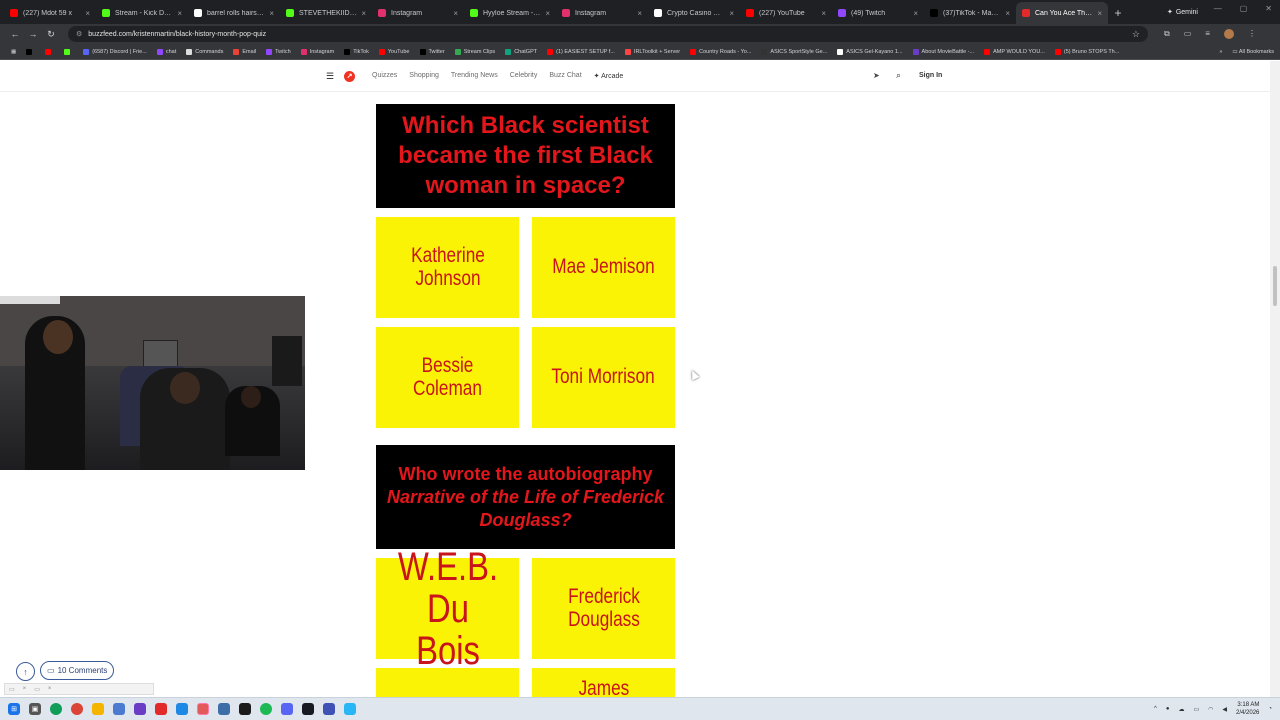  I want to click on volume-icon: ◀, so click(1224, 709).